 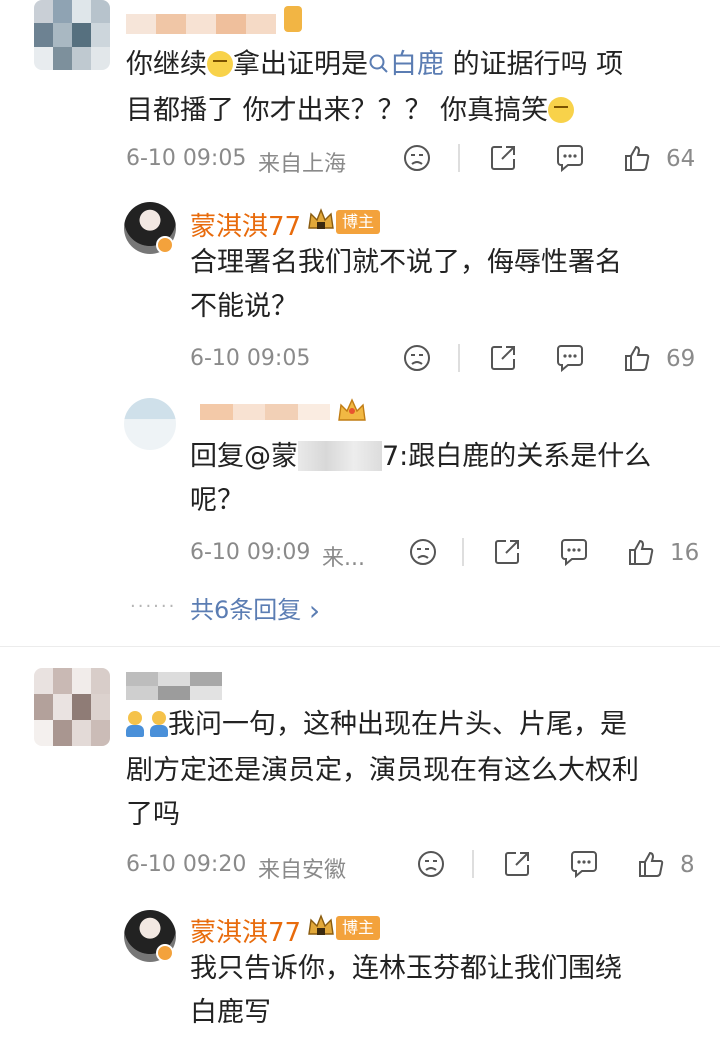 What do you see at coordinates (687, 865) in the screenshot?
I see `like-count: 8` at bounding box center [687, 865].